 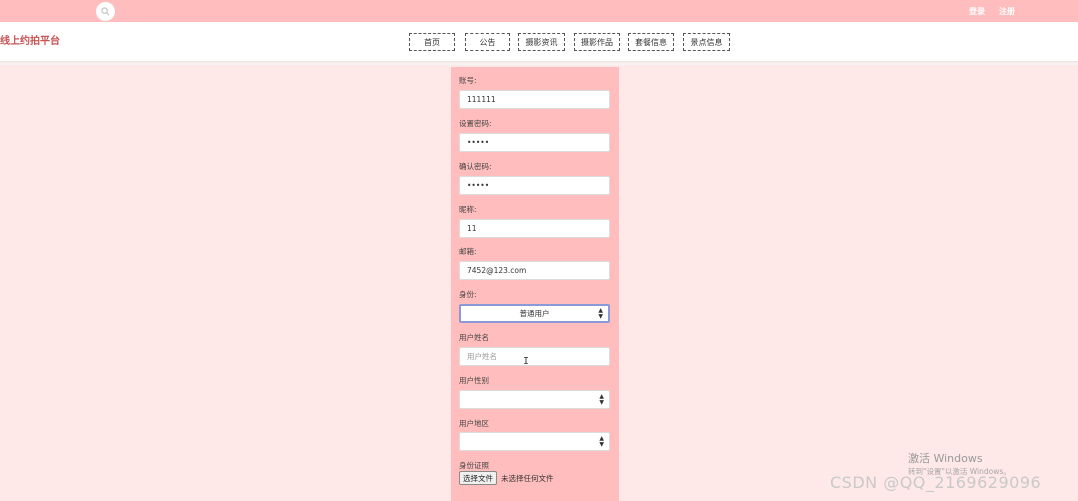 What do you see at coordinates (474, 423) in the screenshot?
I see `user-region-label: 用户地区` at bounding box center [474, 423].